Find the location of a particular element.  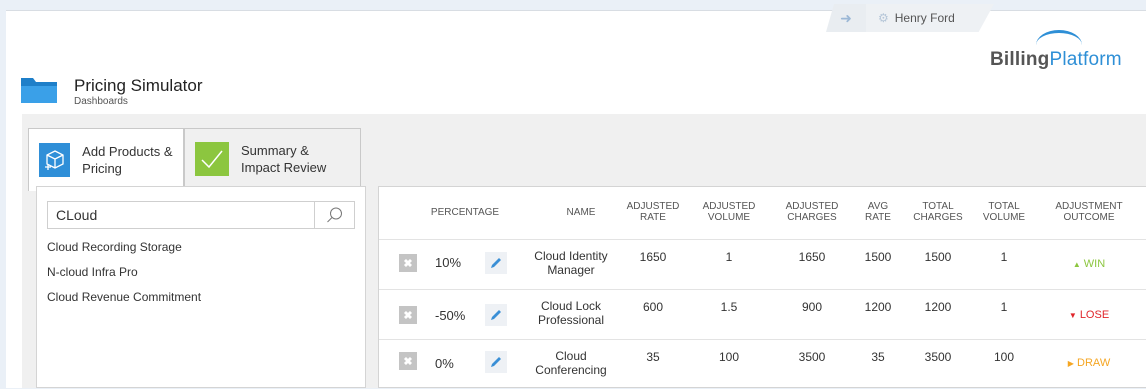

adjusted-volume: 1.5 is located at coordinates (729, 307).